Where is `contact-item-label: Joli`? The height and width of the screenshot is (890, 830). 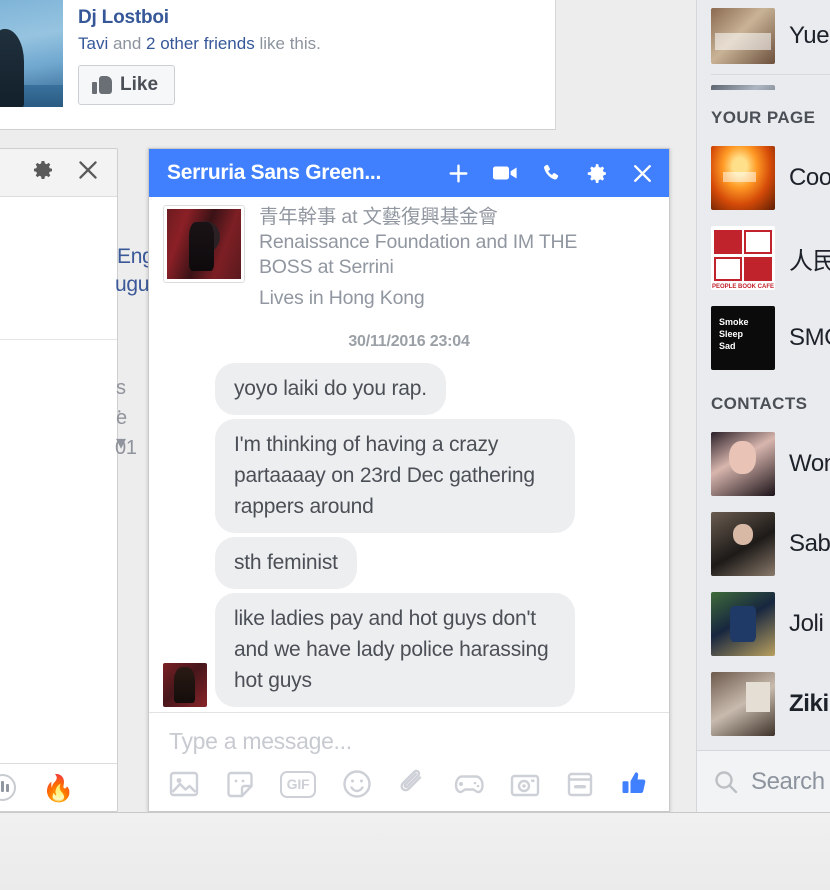
contact-item-label: Joli is located at coordinates (806, 623).